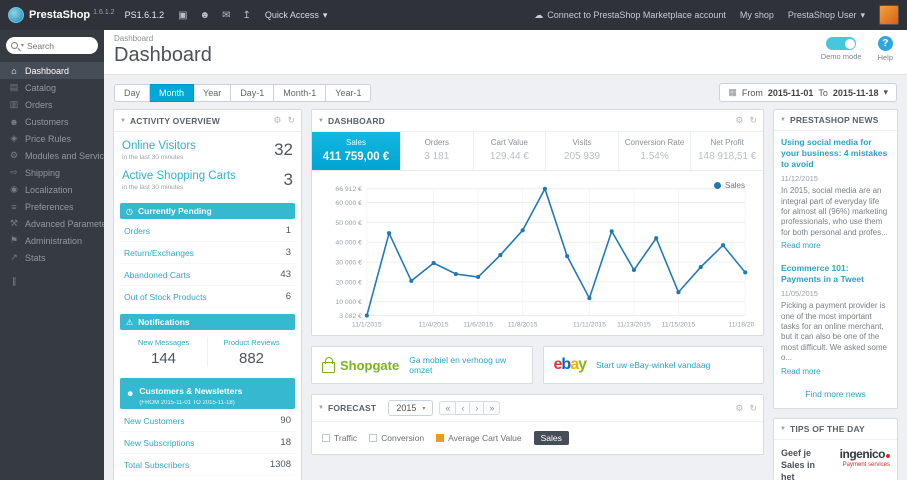 This screenshot has height=480, width=907. Describe the element at coordinates (14, 138) in the screenshot. I see `price-rules-icon: ◈` at that location.